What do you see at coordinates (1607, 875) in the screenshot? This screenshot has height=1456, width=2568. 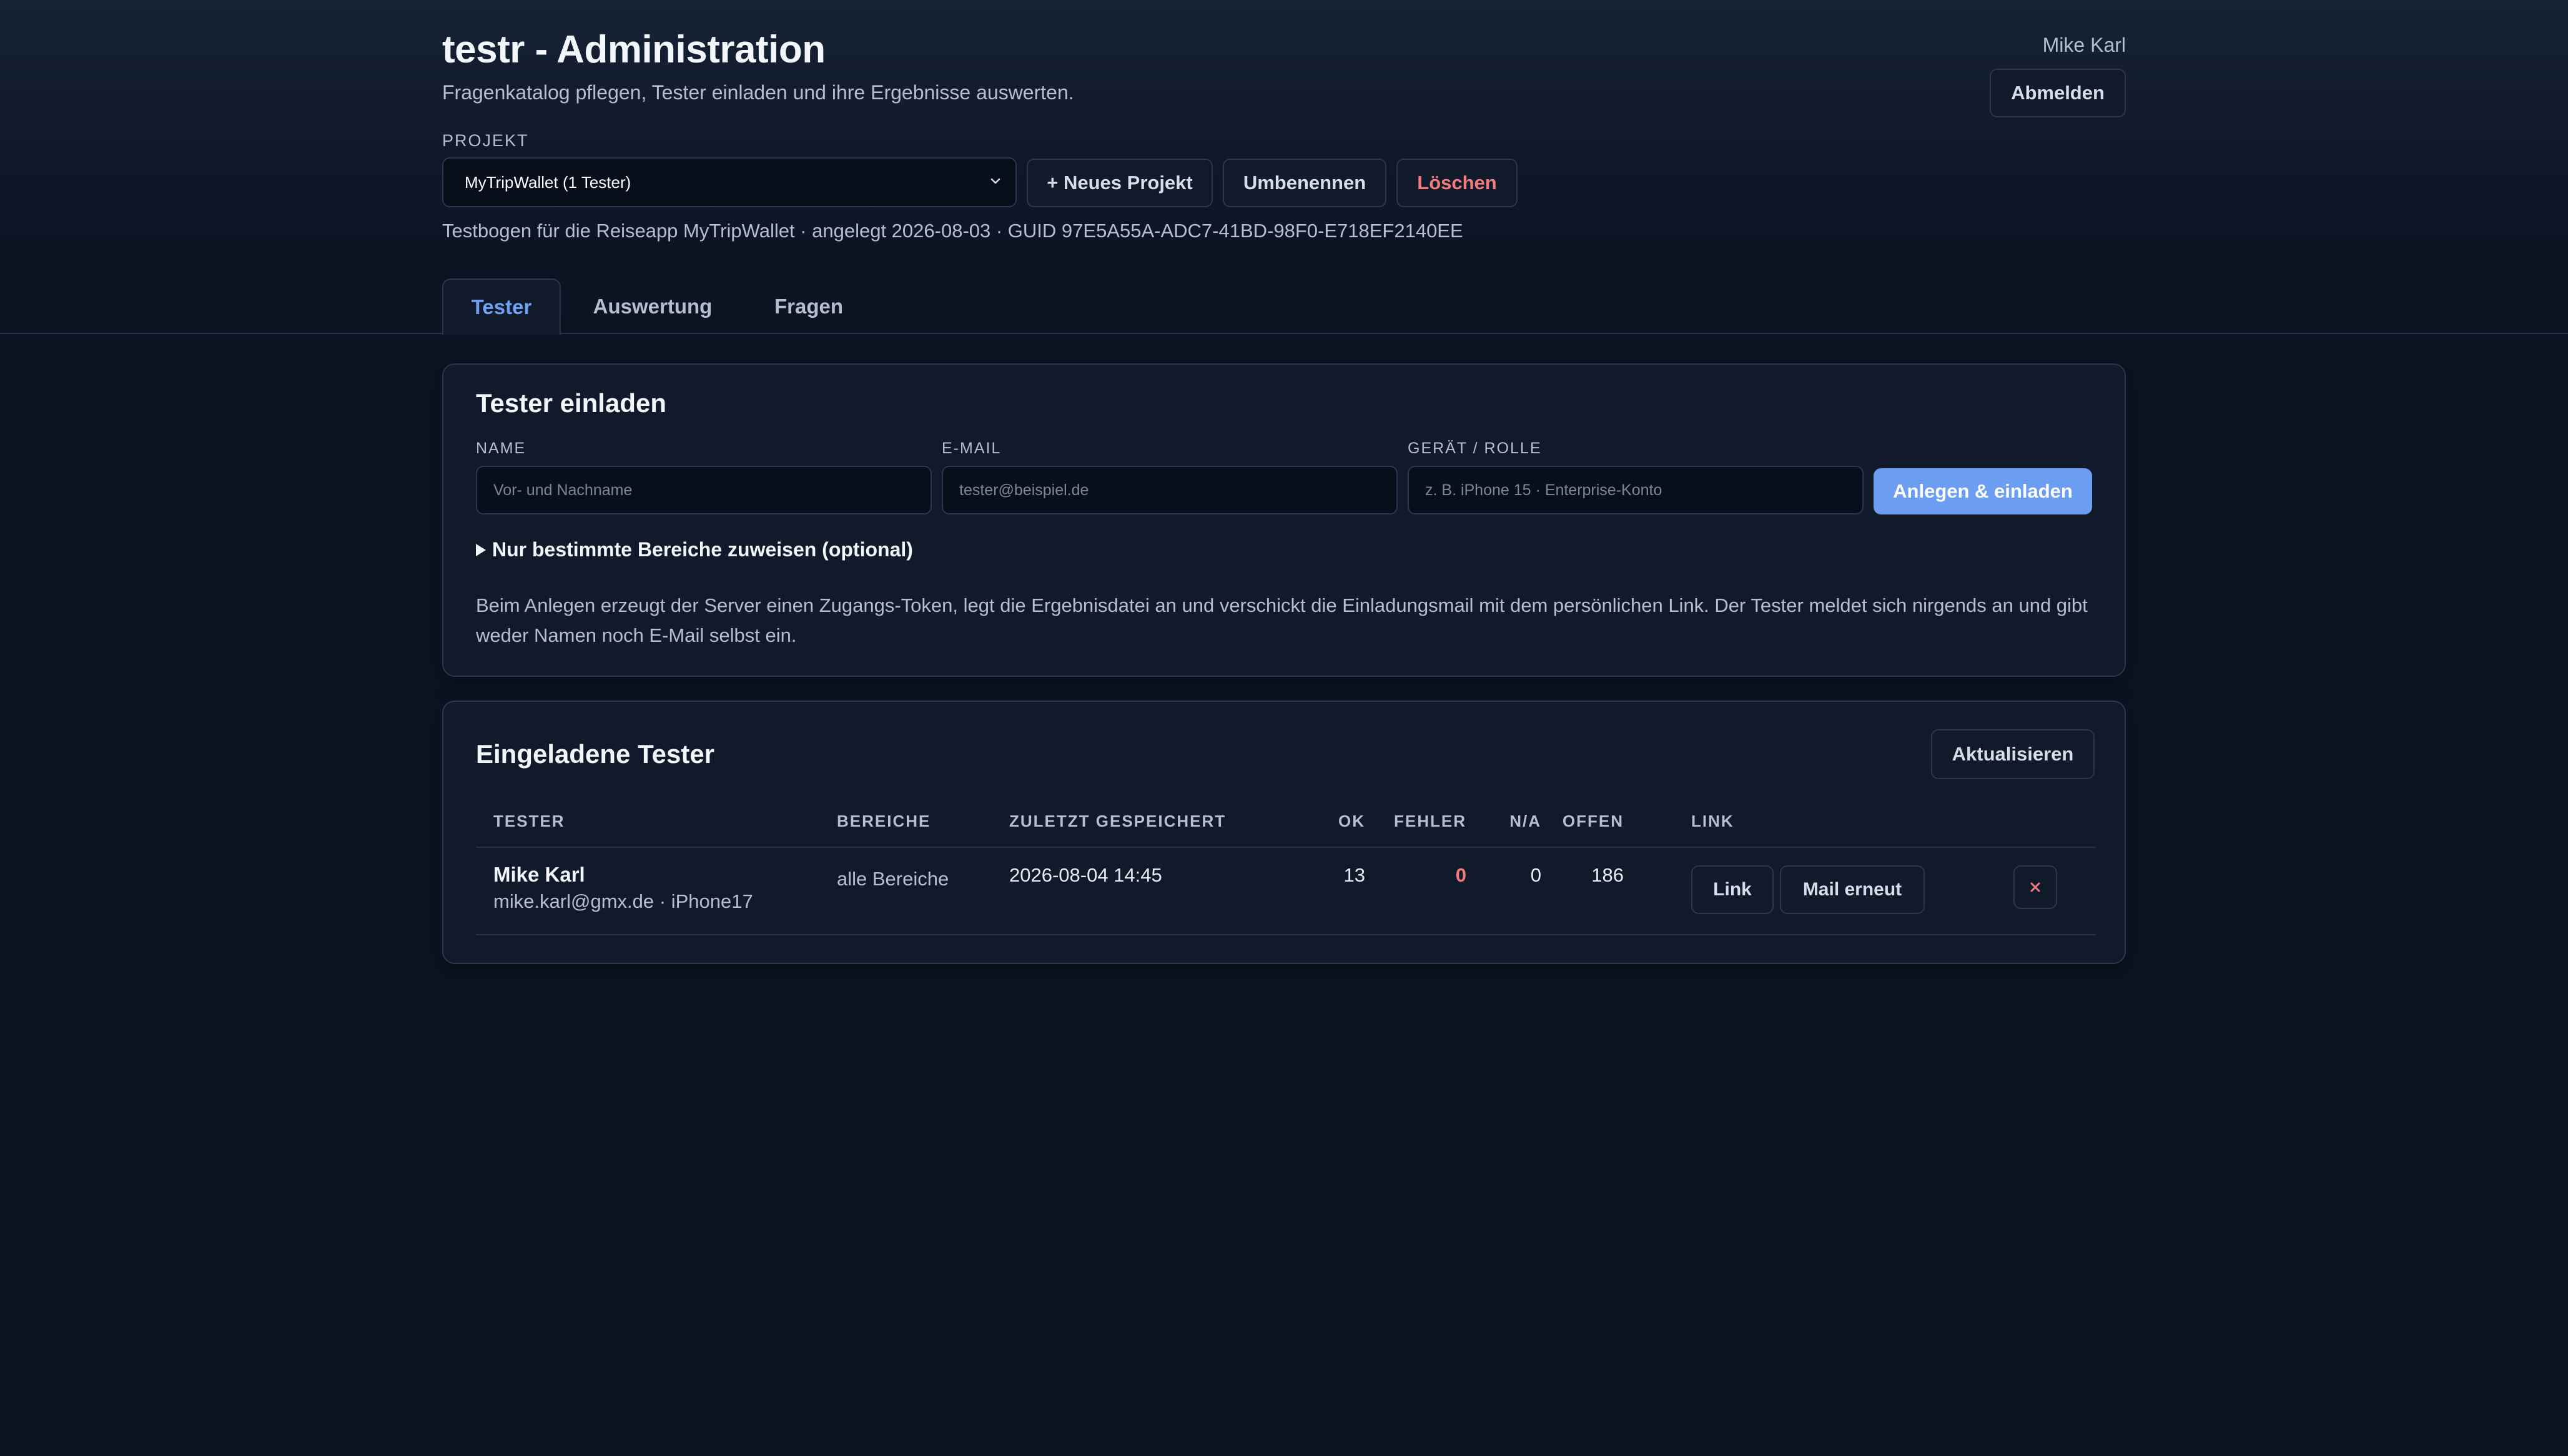 I see `tester-open-count: 186` at bounding box center [1607, 875].